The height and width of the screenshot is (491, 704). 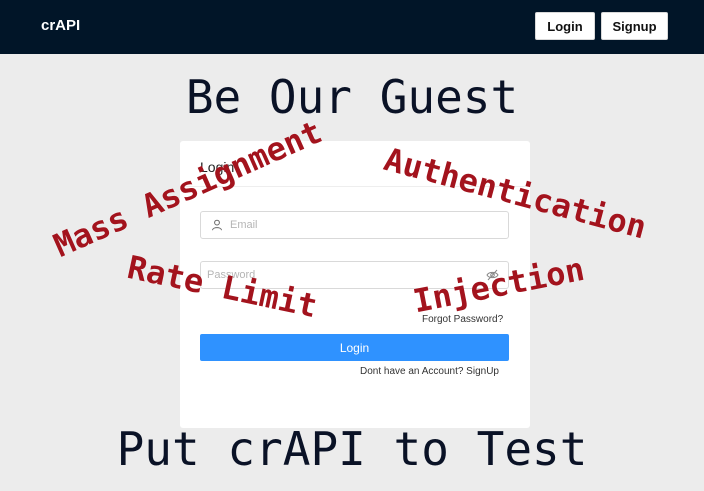 I want to click on login-submit-button: Login, so click(x=354, y=347).